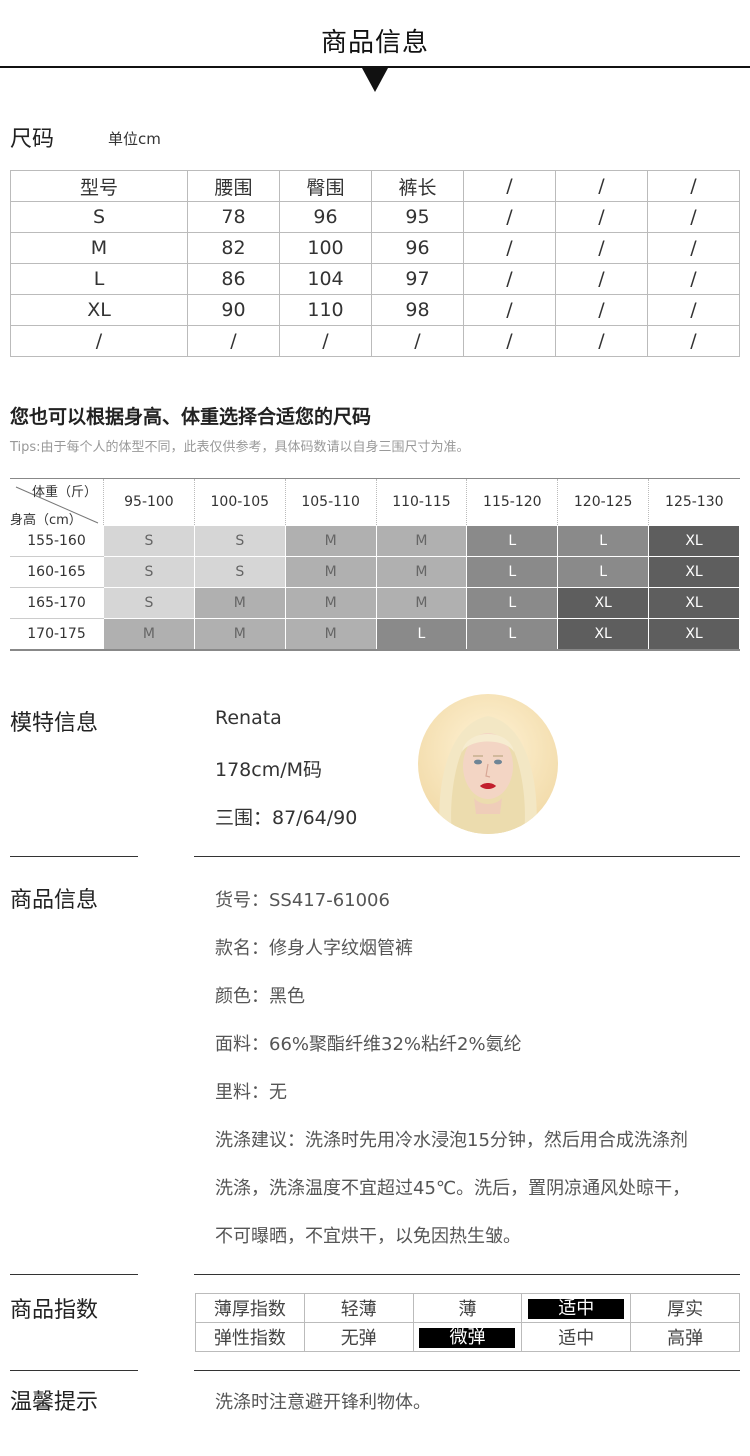  Describe the element at coordinates (325, 279) in the screenshot. I see `size-cell: 104` at that location.